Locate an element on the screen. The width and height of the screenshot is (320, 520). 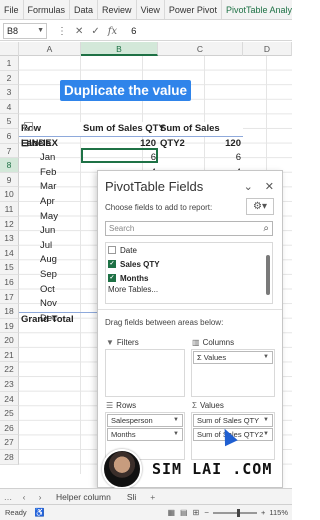
row-header-25: 25 is located at coordinates (9, 413).